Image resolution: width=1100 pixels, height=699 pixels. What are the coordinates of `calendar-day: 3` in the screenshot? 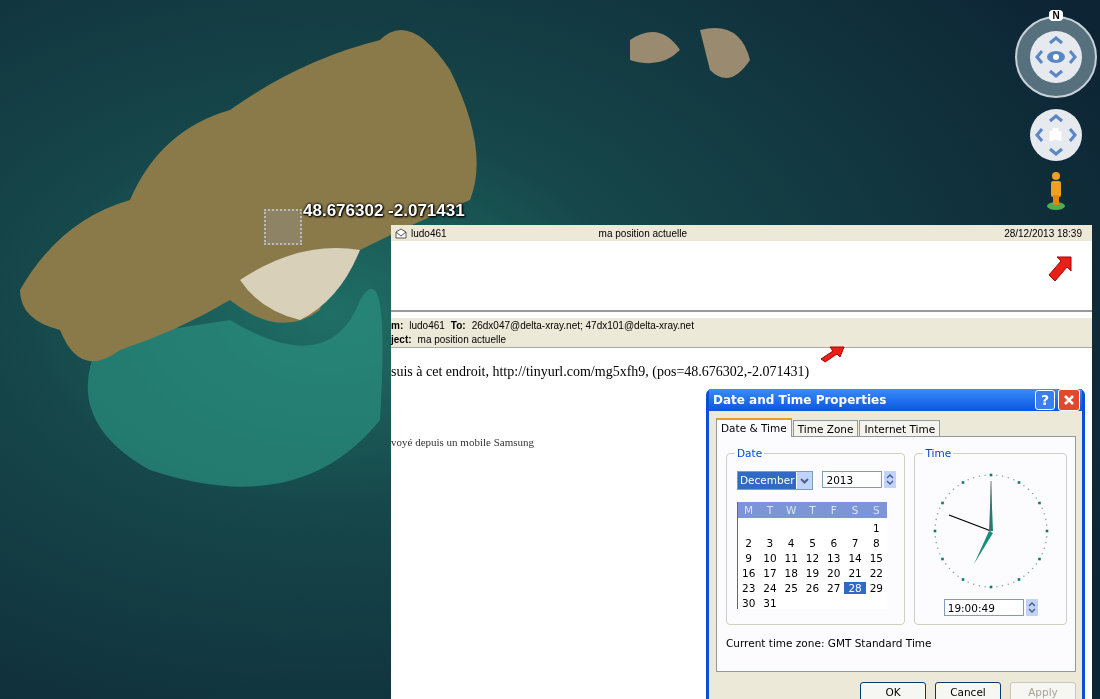 It's located at (770, 543).